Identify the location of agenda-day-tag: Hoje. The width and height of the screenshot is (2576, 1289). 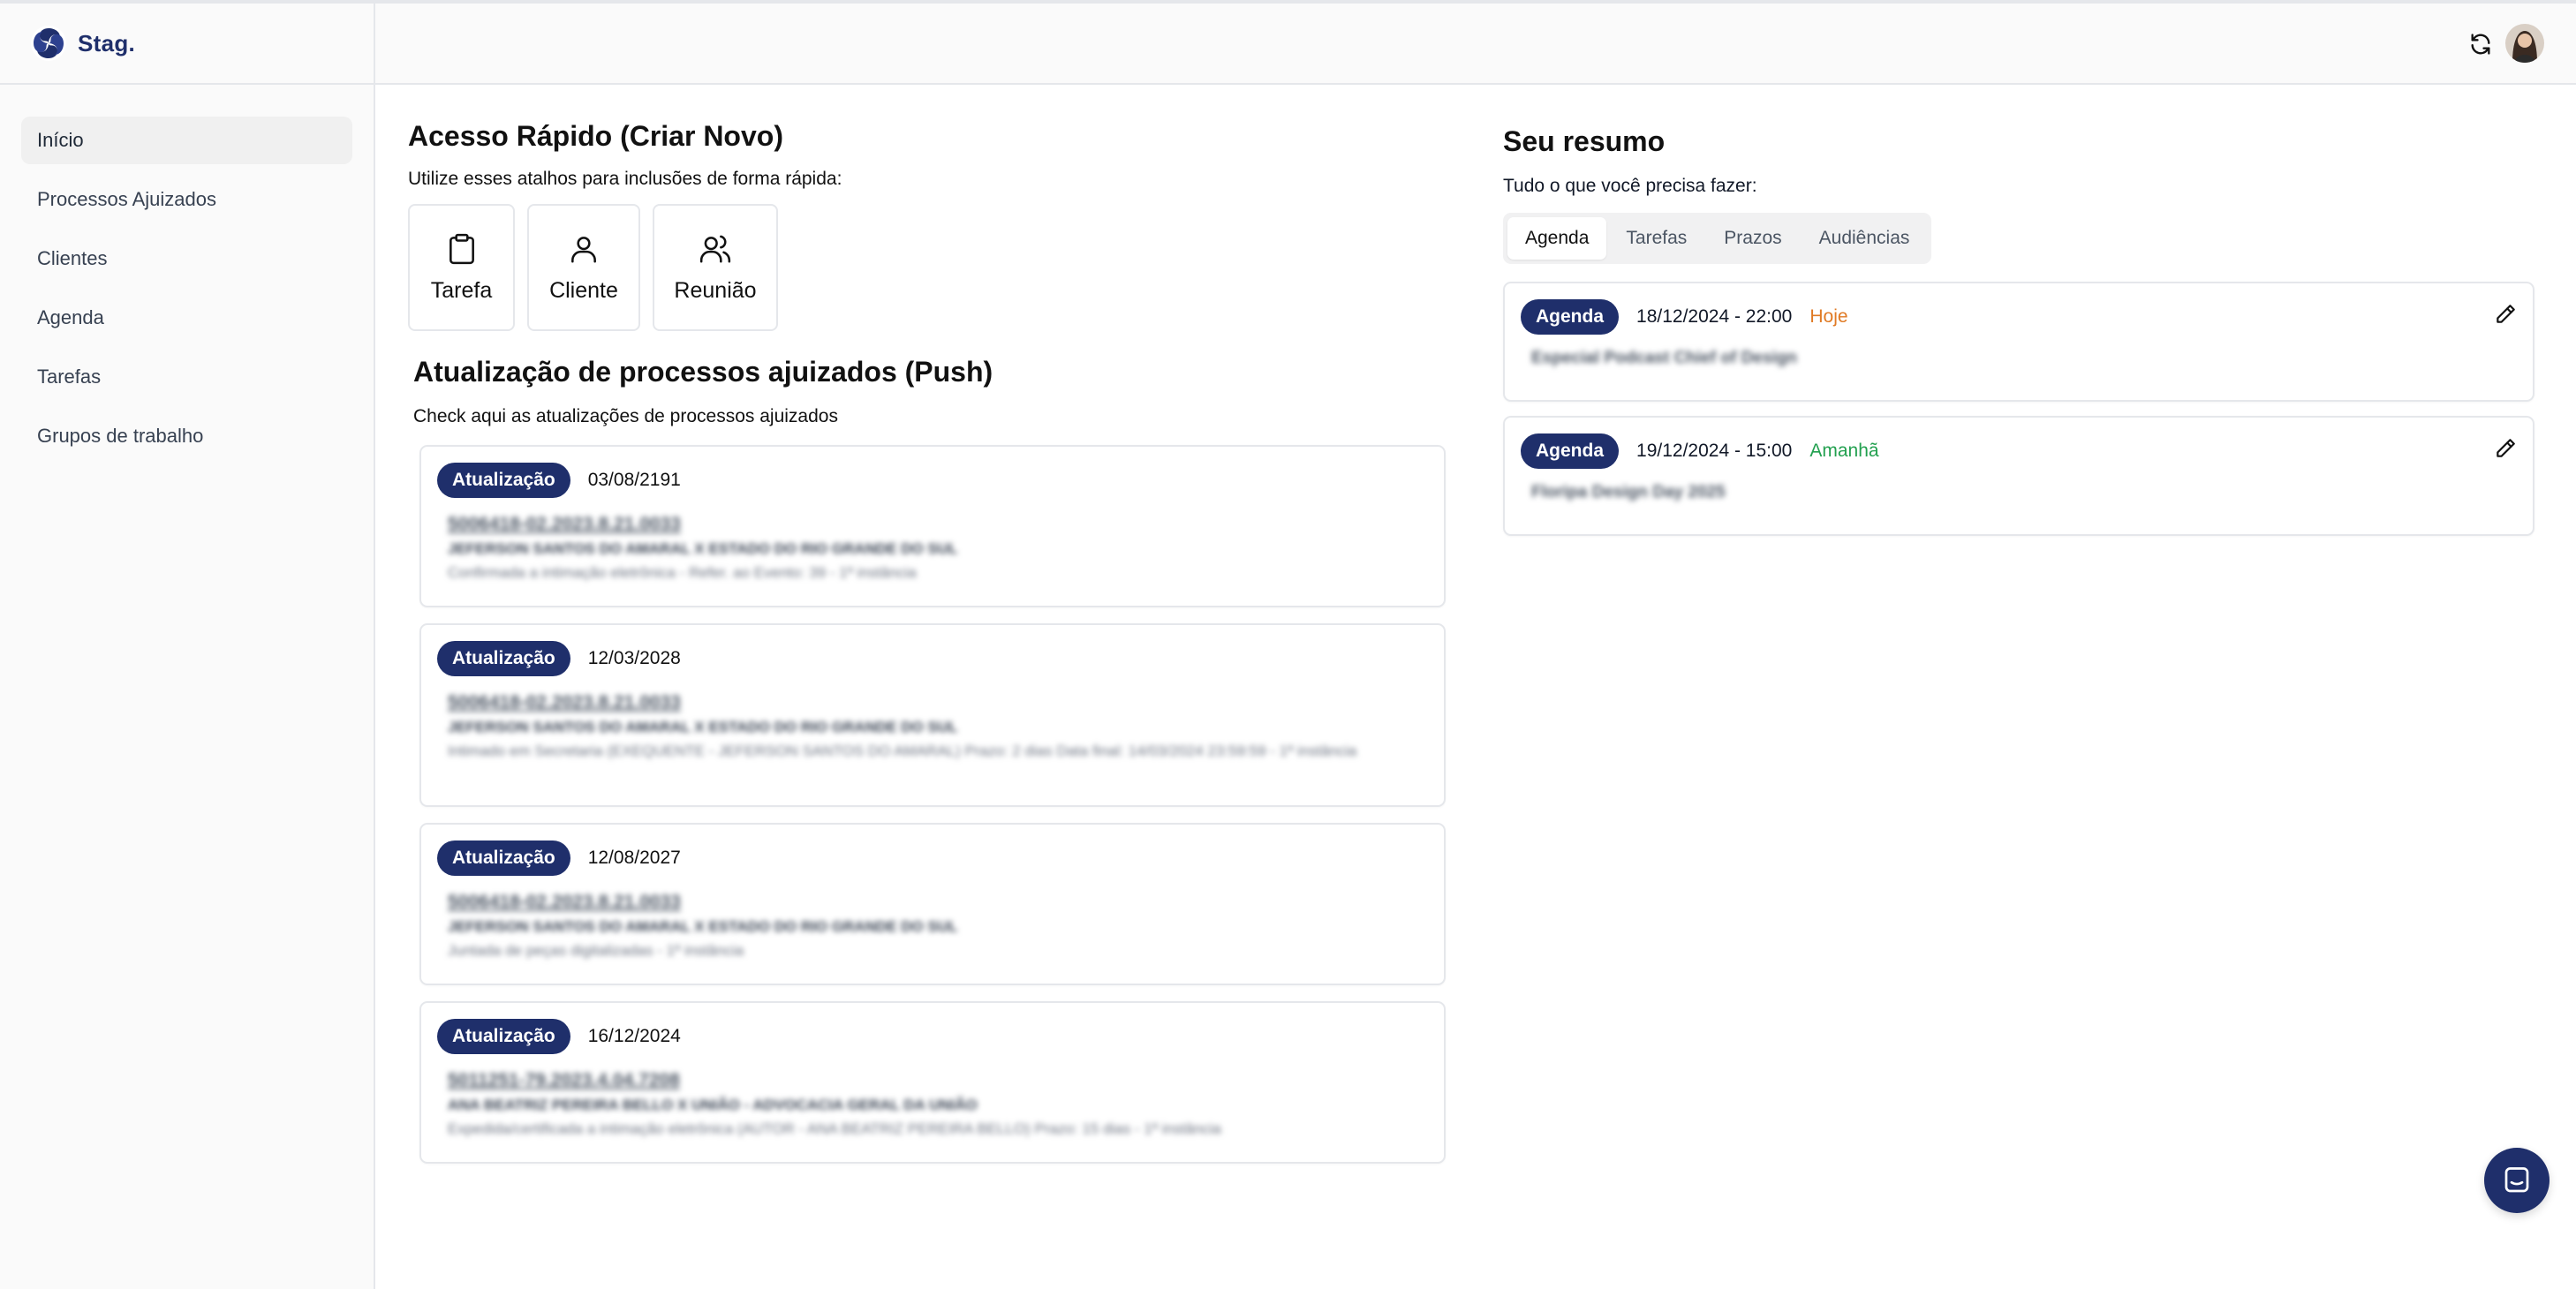
(1829, 316).